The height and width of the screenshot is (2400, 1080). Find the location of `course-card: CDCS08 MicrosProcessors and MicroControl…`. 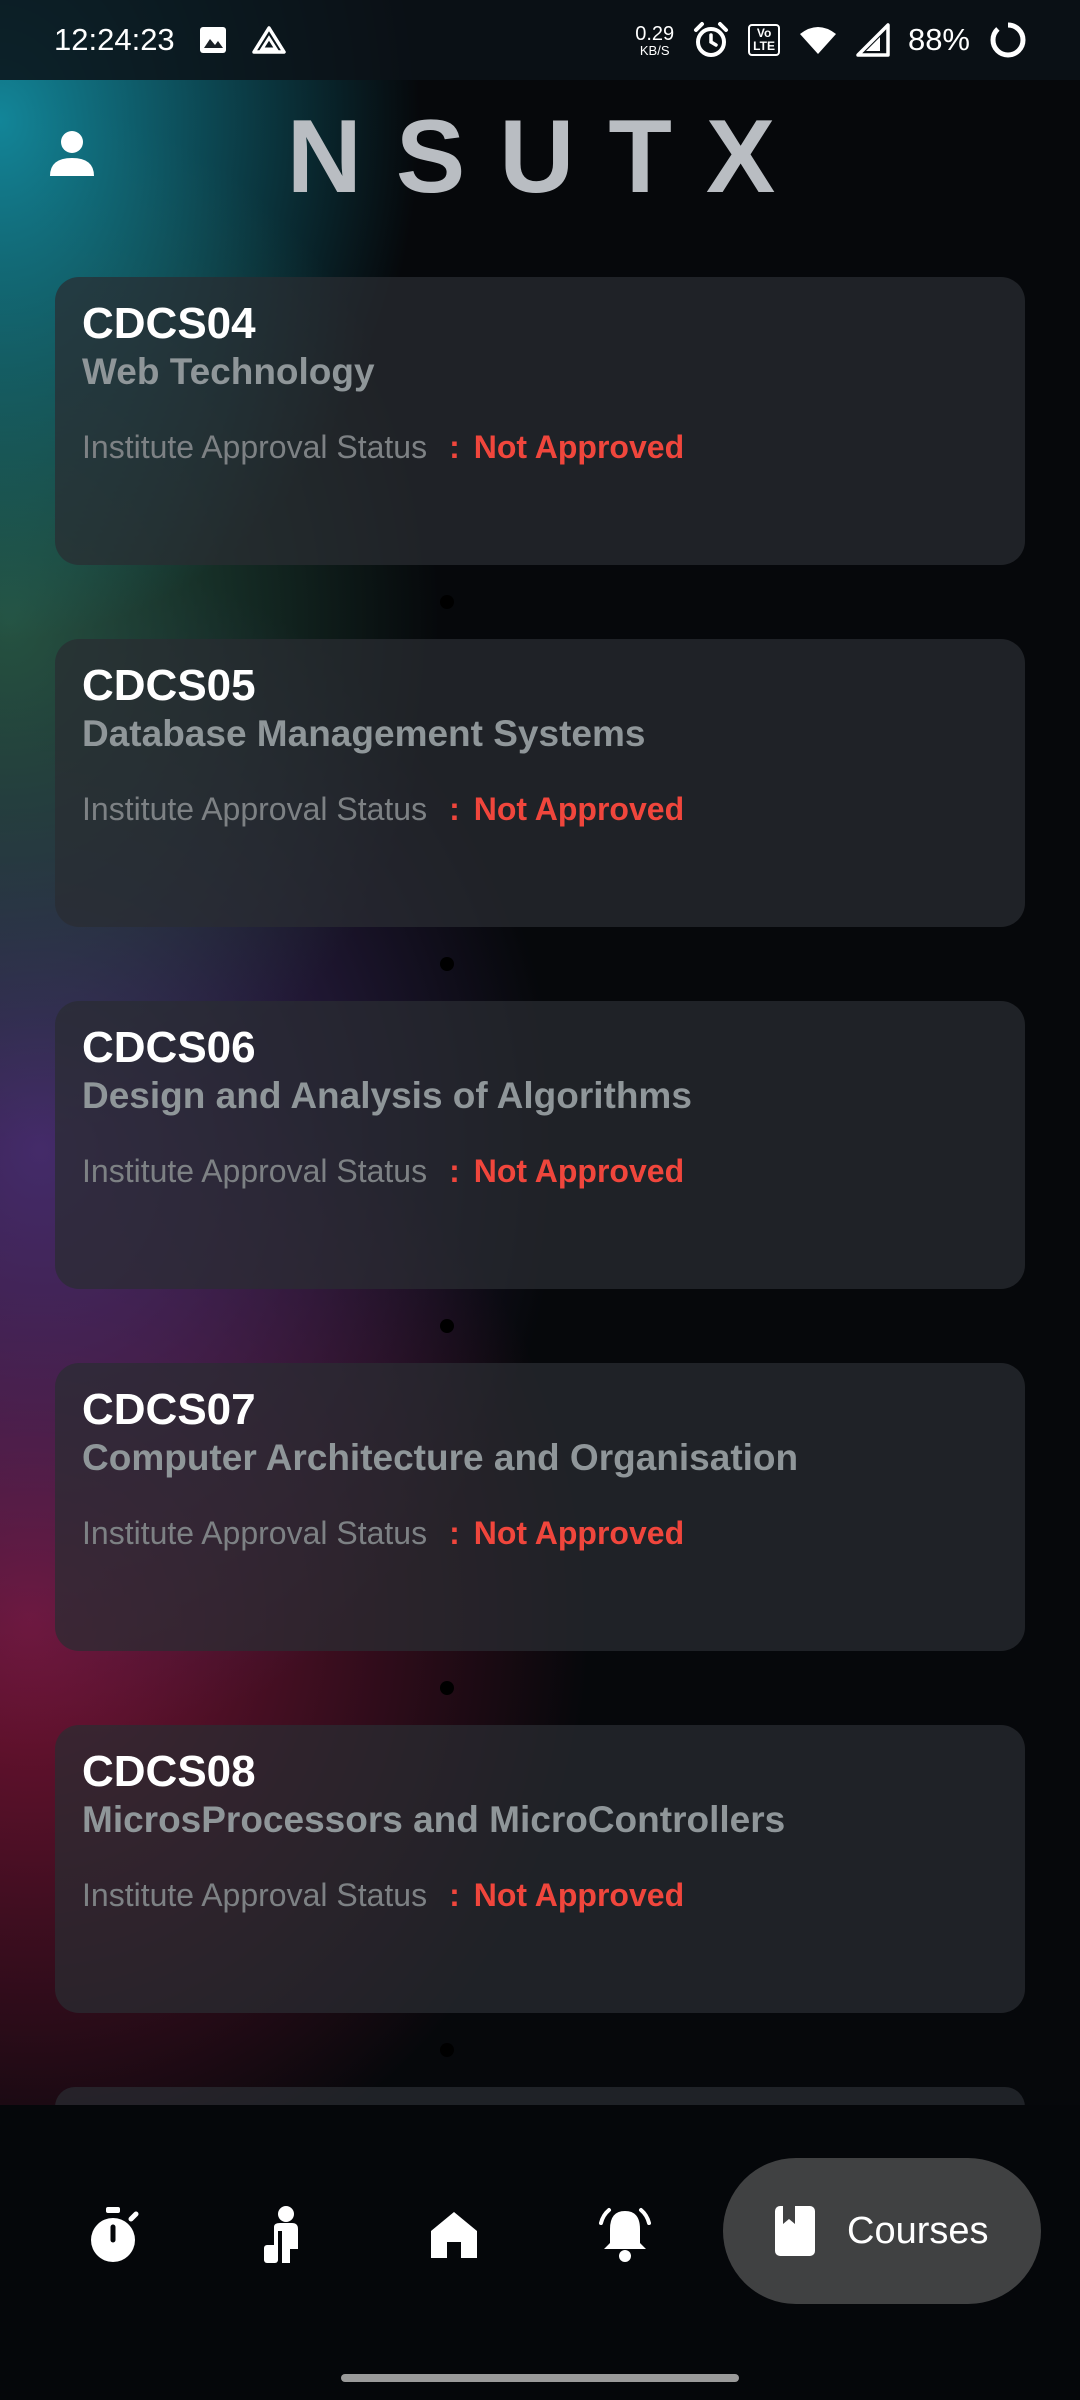

course-card: CDCS08 MicrosProcessors and MicroControl… is located at coordinates (540, 1869).